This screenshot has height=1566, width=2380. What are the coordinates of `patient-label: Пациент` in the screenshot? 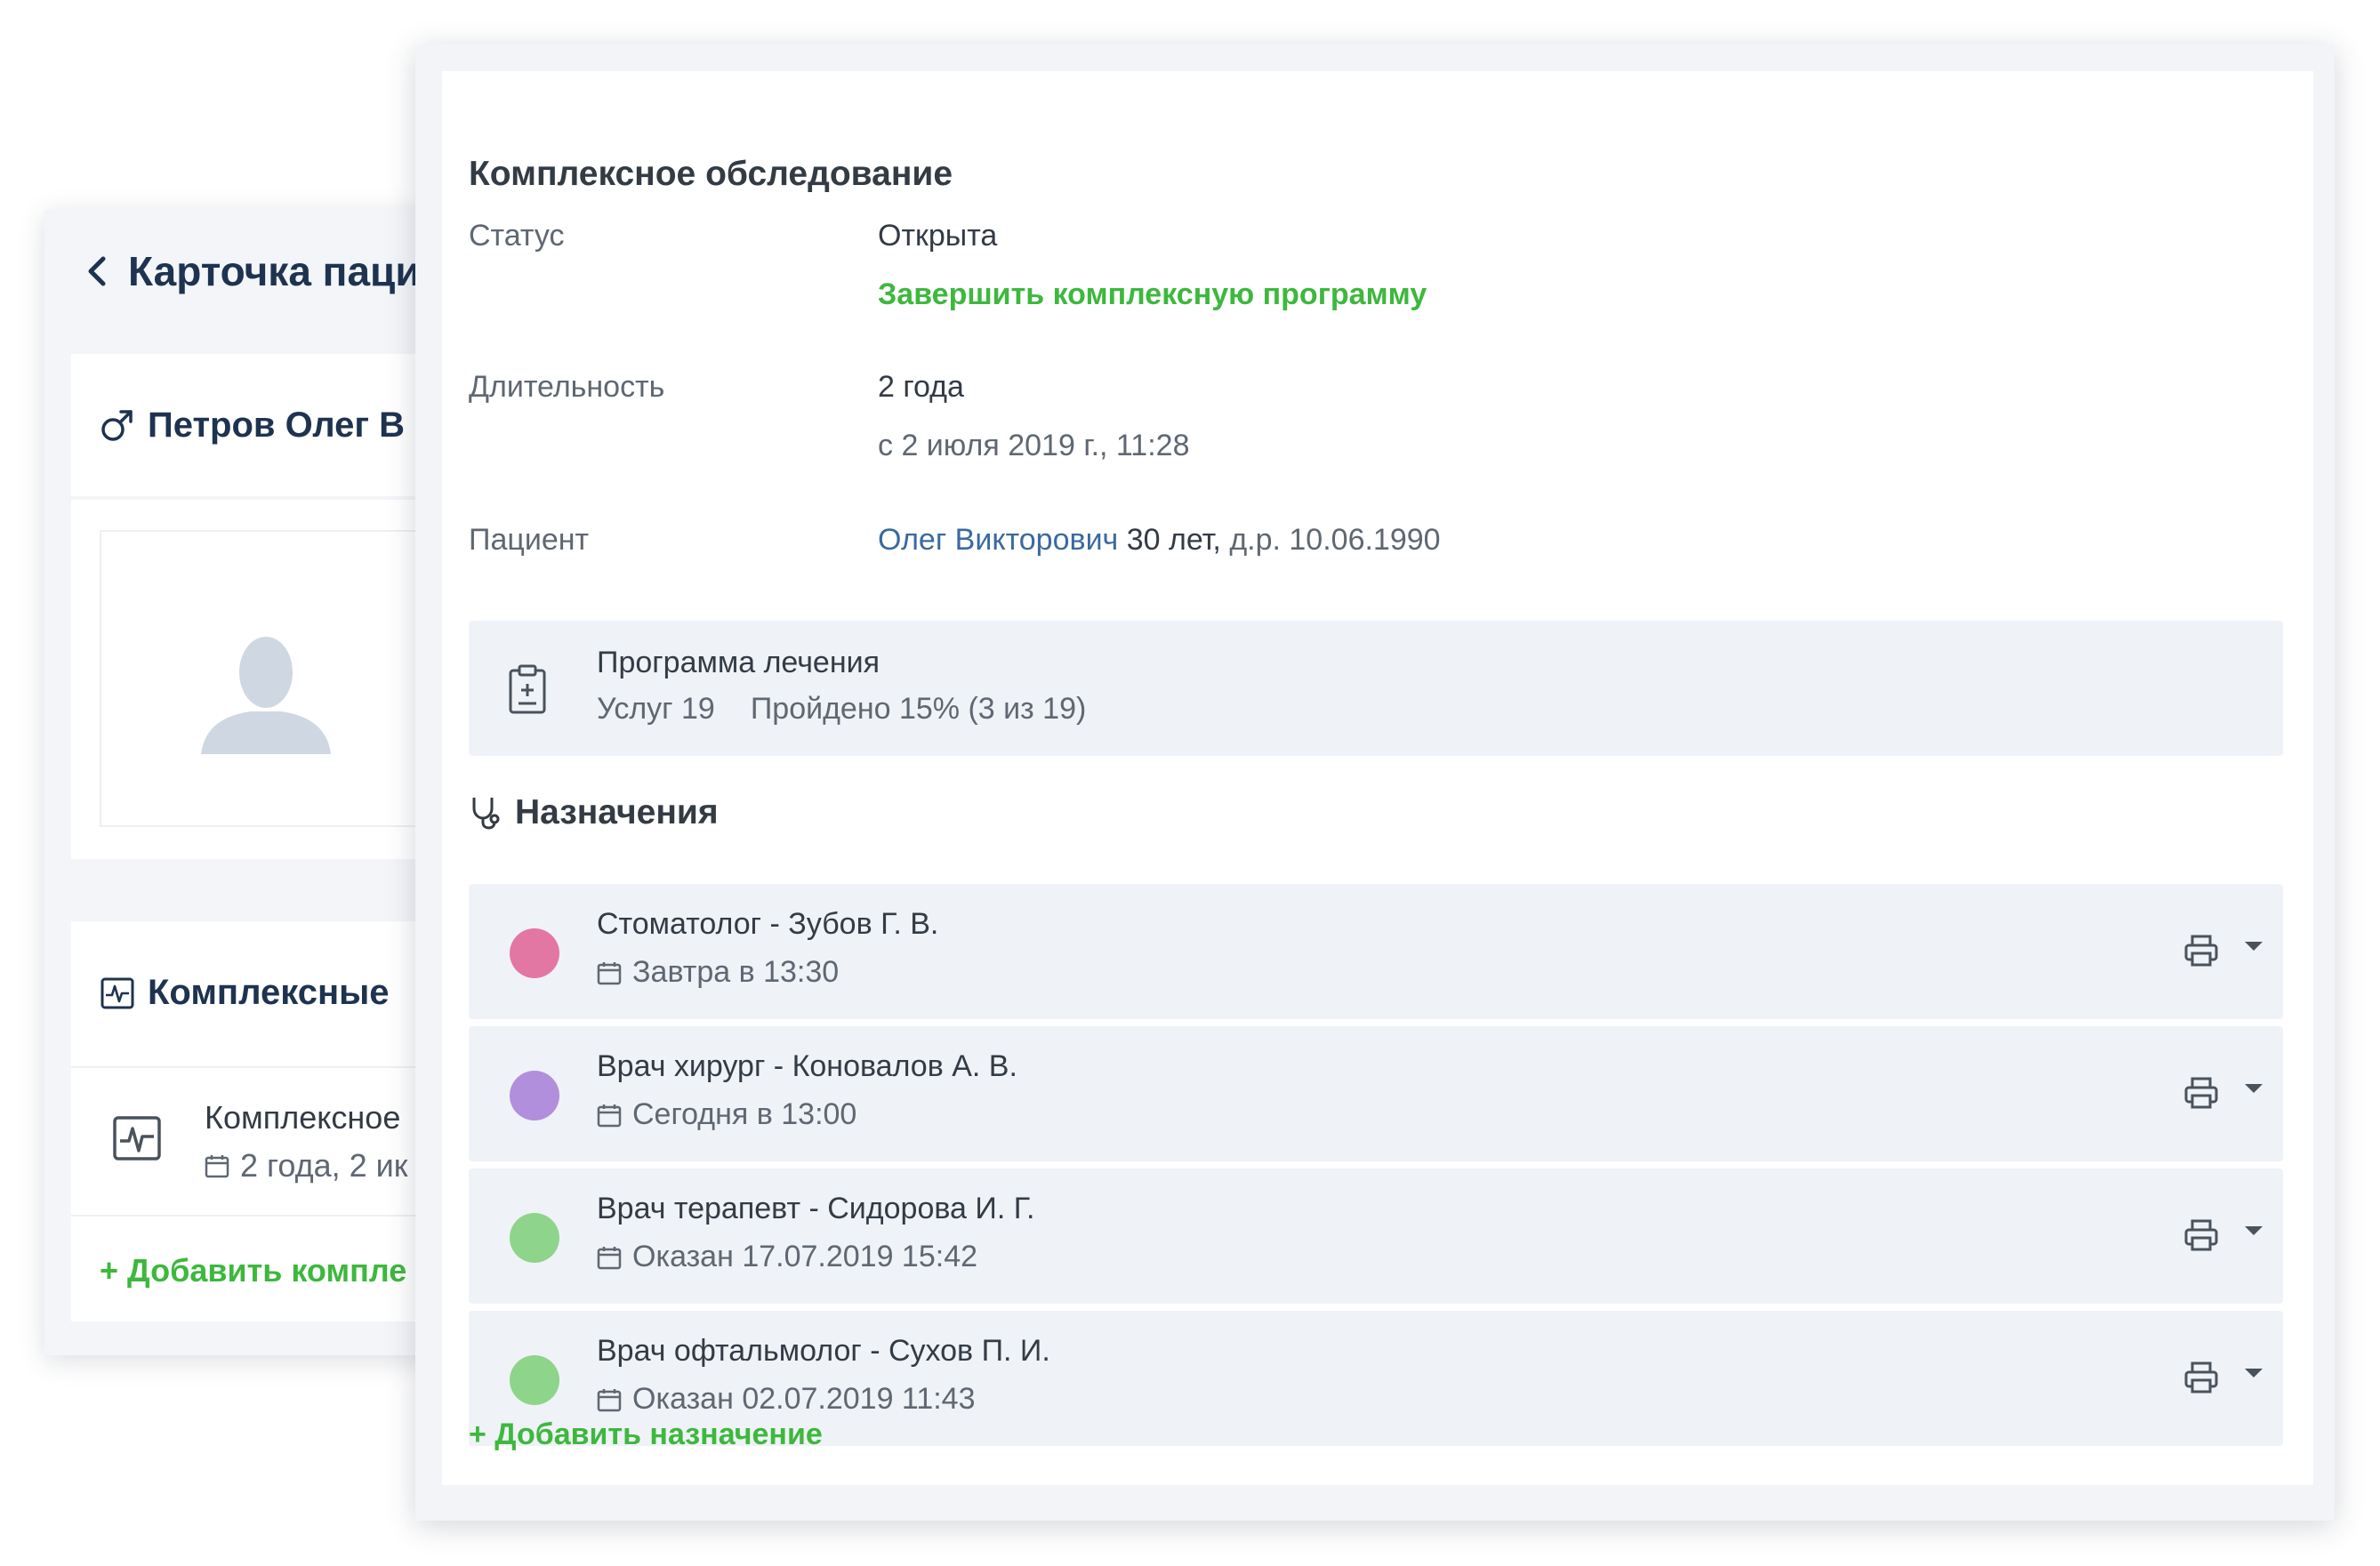 It's located at (529, 540).